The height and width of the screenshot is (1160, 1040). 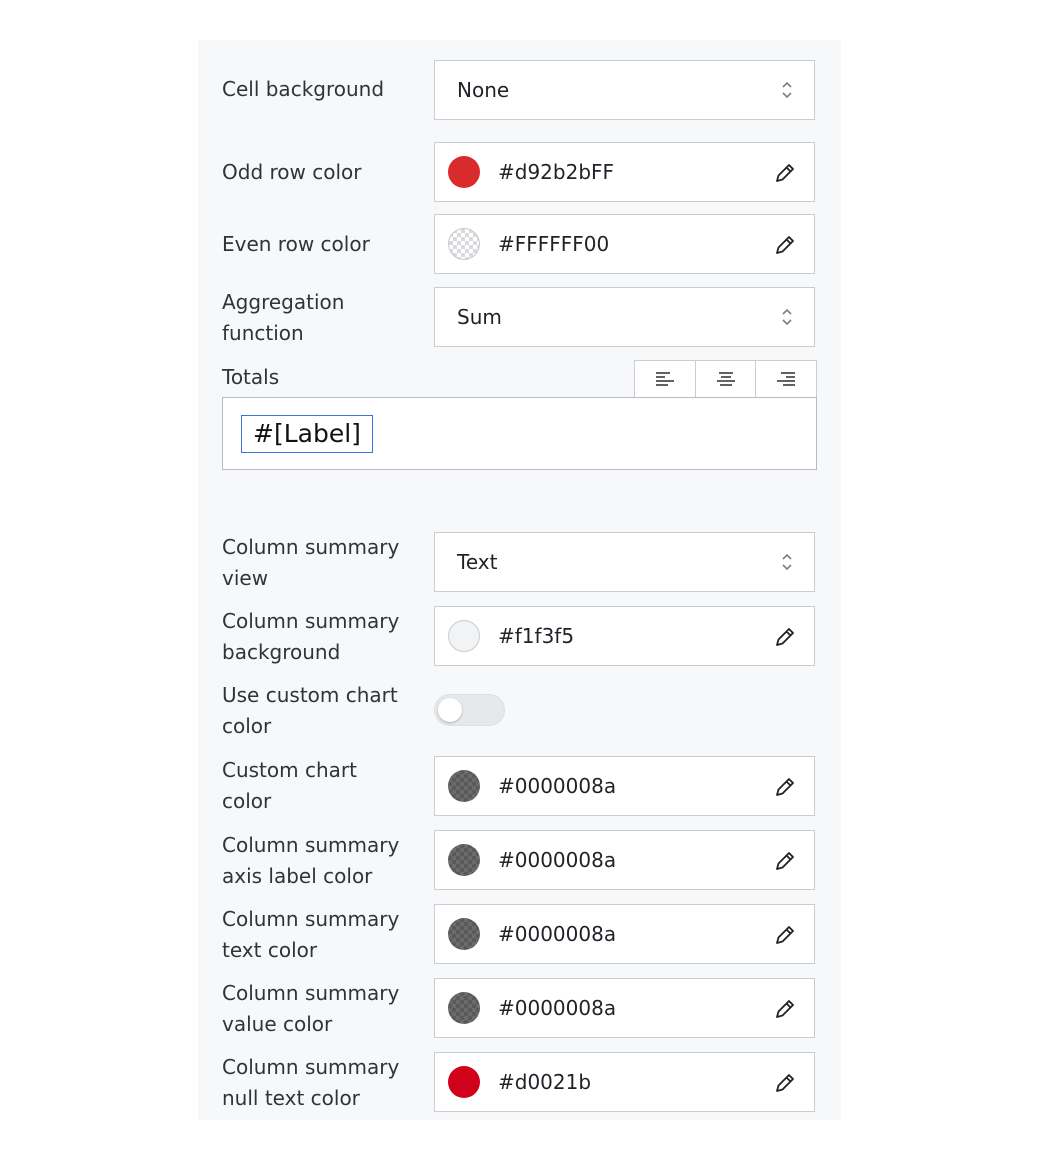 What do you see at coordinates (296, 244) in the screenshot?
I see `even-row-color-label: Even row color` at bounding box center [296, 244].